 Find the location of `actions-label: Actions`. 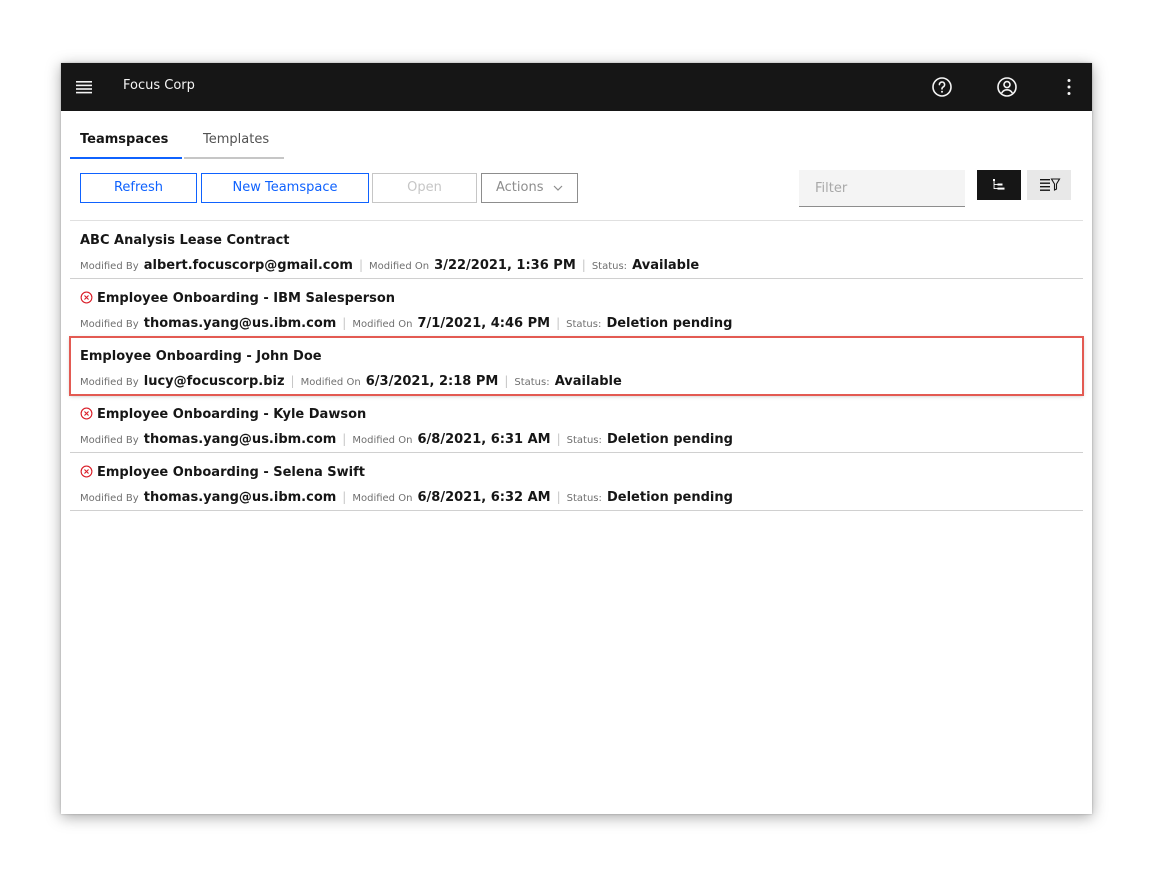

actions-label: Actions is located at coordinates (520, 187).